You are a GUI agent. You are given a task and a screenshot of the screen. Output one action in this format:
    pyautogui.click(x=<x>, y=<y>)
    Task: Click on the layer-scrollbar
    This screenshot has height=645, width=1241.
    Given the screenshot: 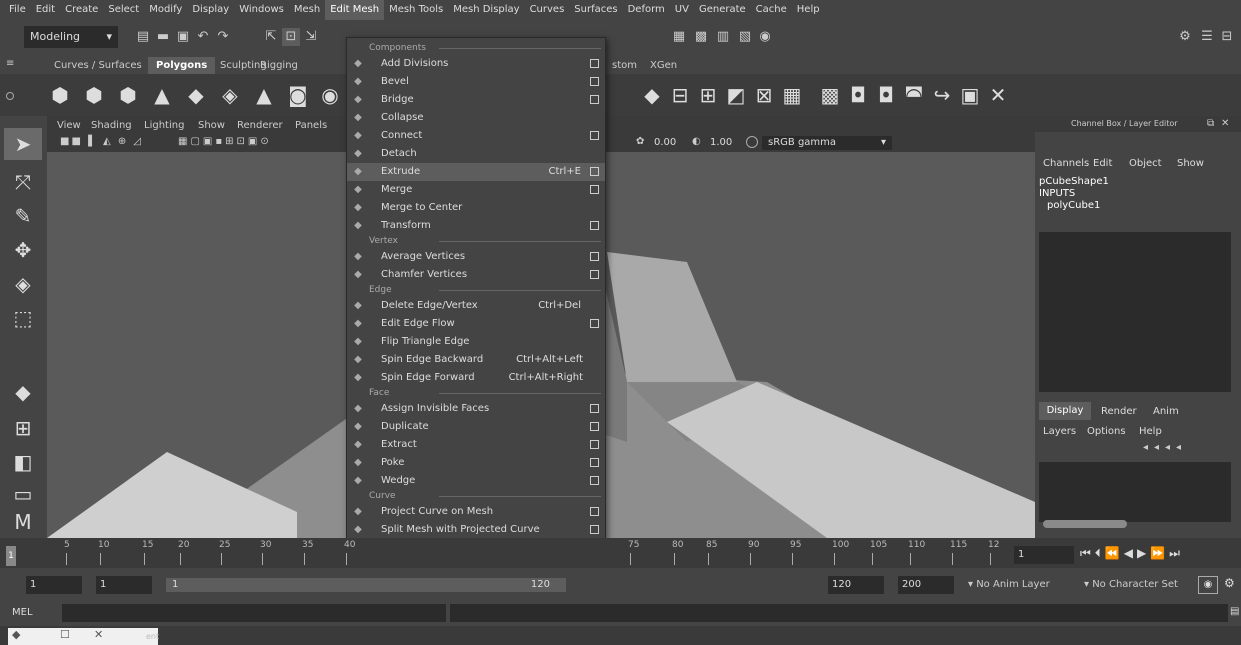 What is the action you would take?
    pyautogui.click(x=1085, y=524)
    